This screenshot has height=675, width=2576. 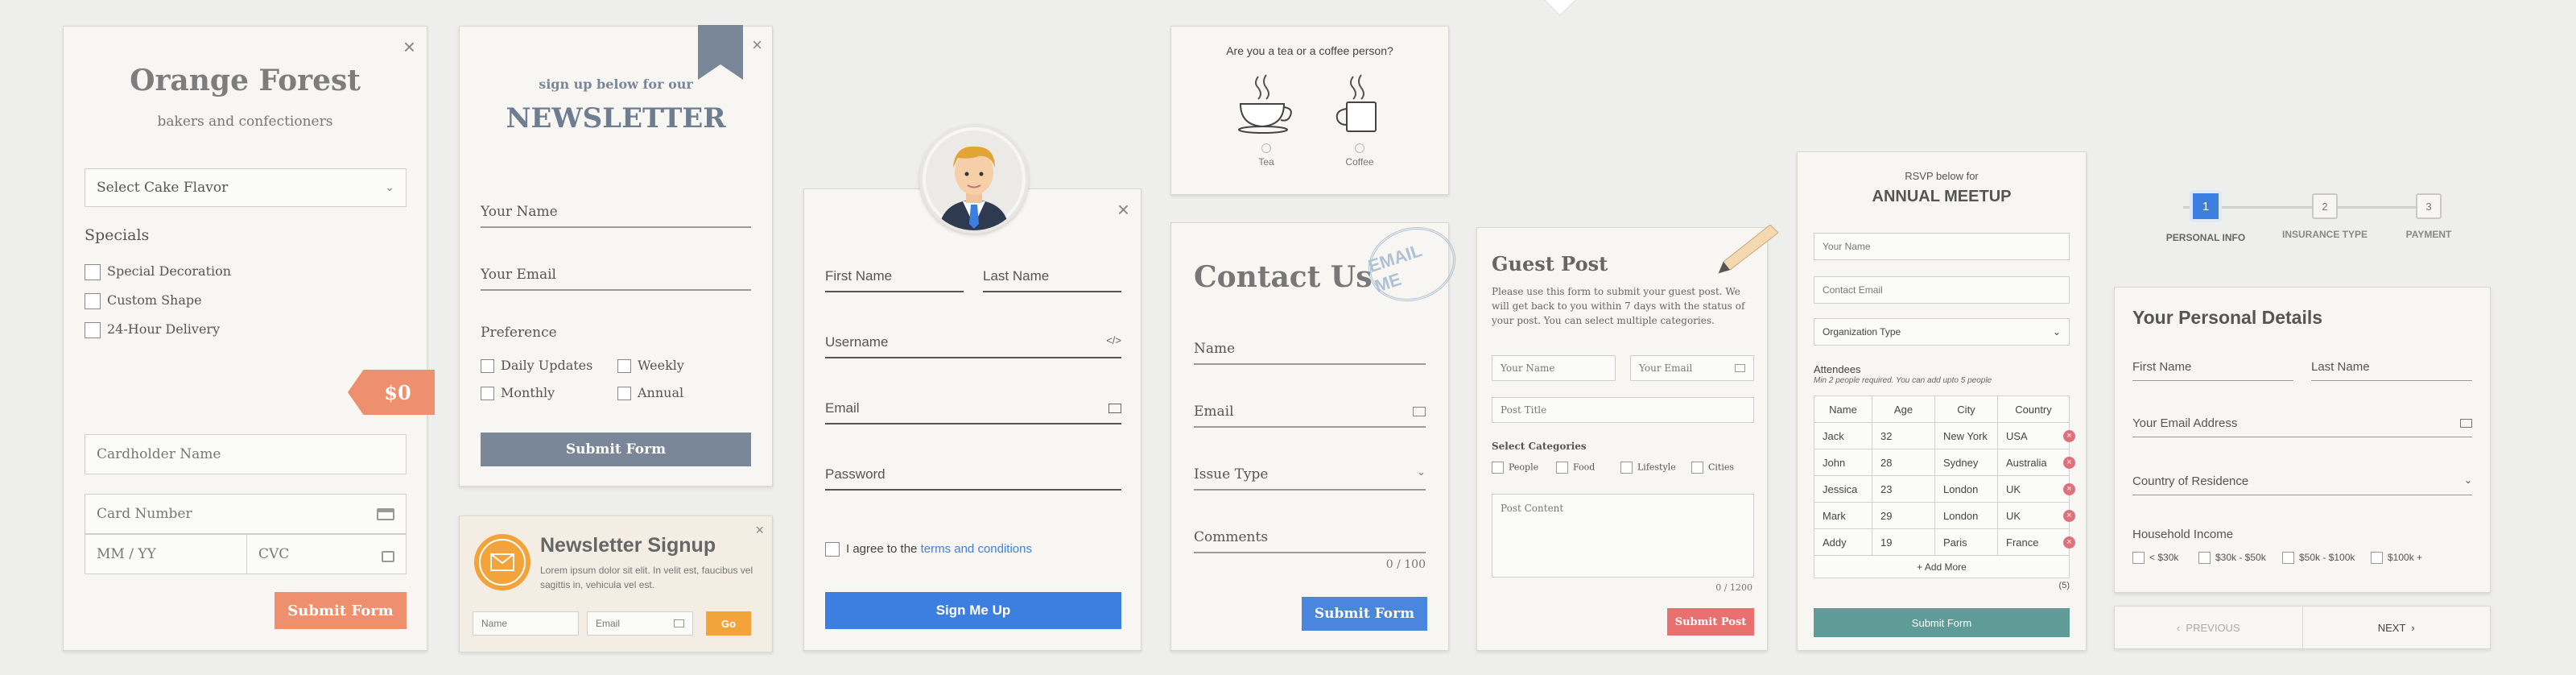 I want to click on category-option: People, so click(x=1524, y=468).